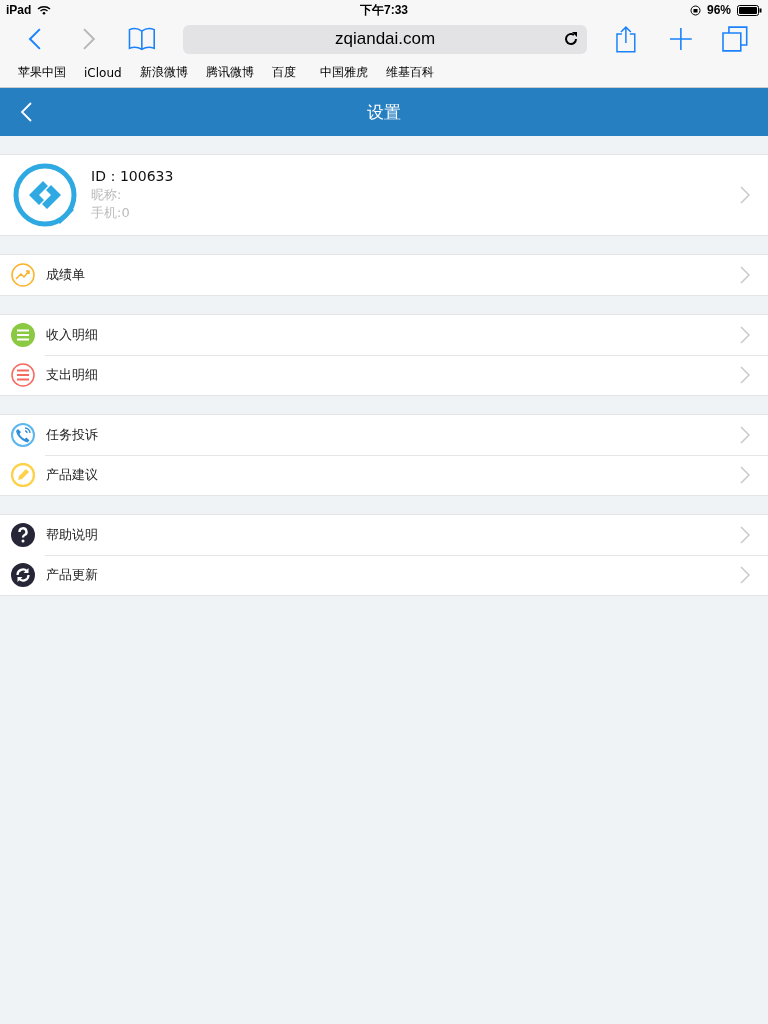  Describe the element at coordinates (23, 475) in the screenshot. I see `pencil-icon` at that location.